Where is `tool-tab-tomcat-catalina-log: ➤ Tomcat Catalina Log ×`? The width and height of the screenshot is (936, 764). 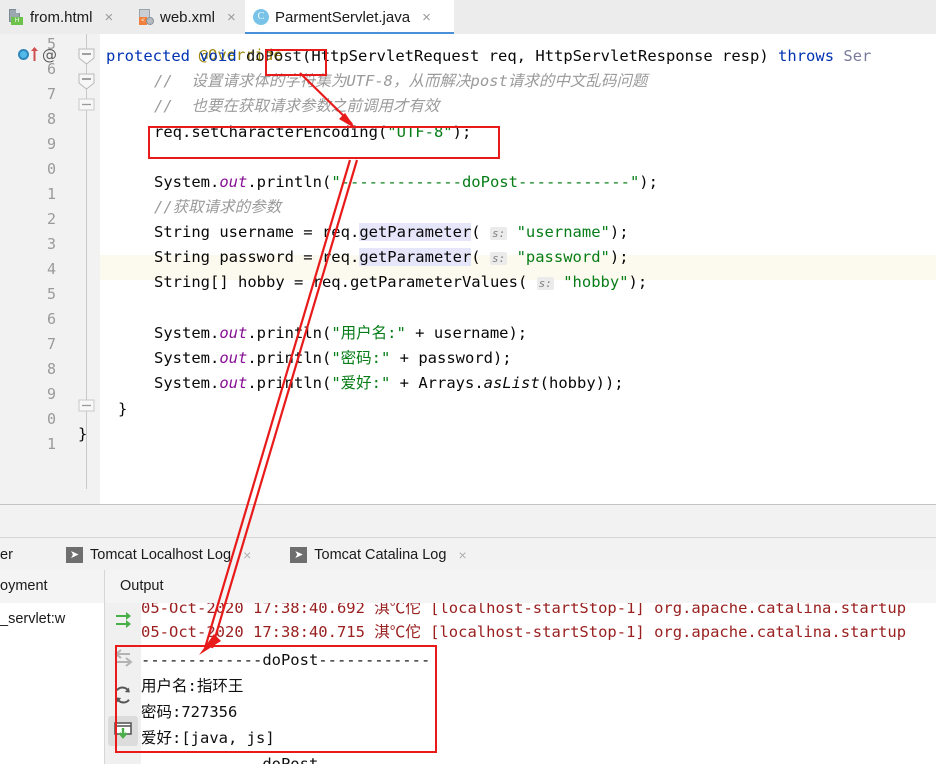 tool-tab-tomcat-catalina-log: ➤ Tomcat Catalina Log × is located at coordinates (378, 554).